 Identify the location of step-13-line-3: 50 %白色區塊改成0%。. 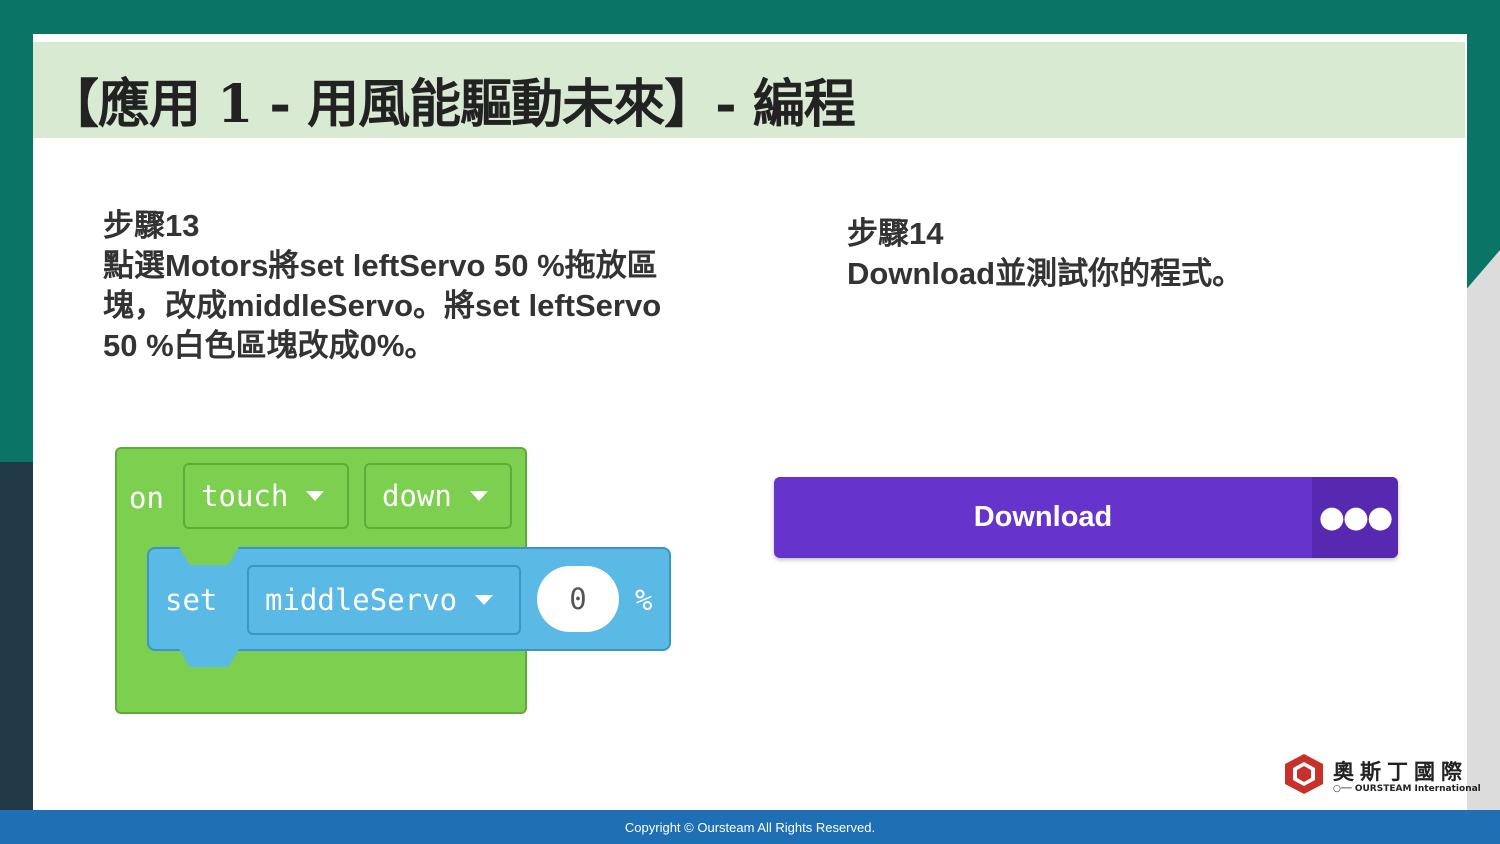
(269, 345).